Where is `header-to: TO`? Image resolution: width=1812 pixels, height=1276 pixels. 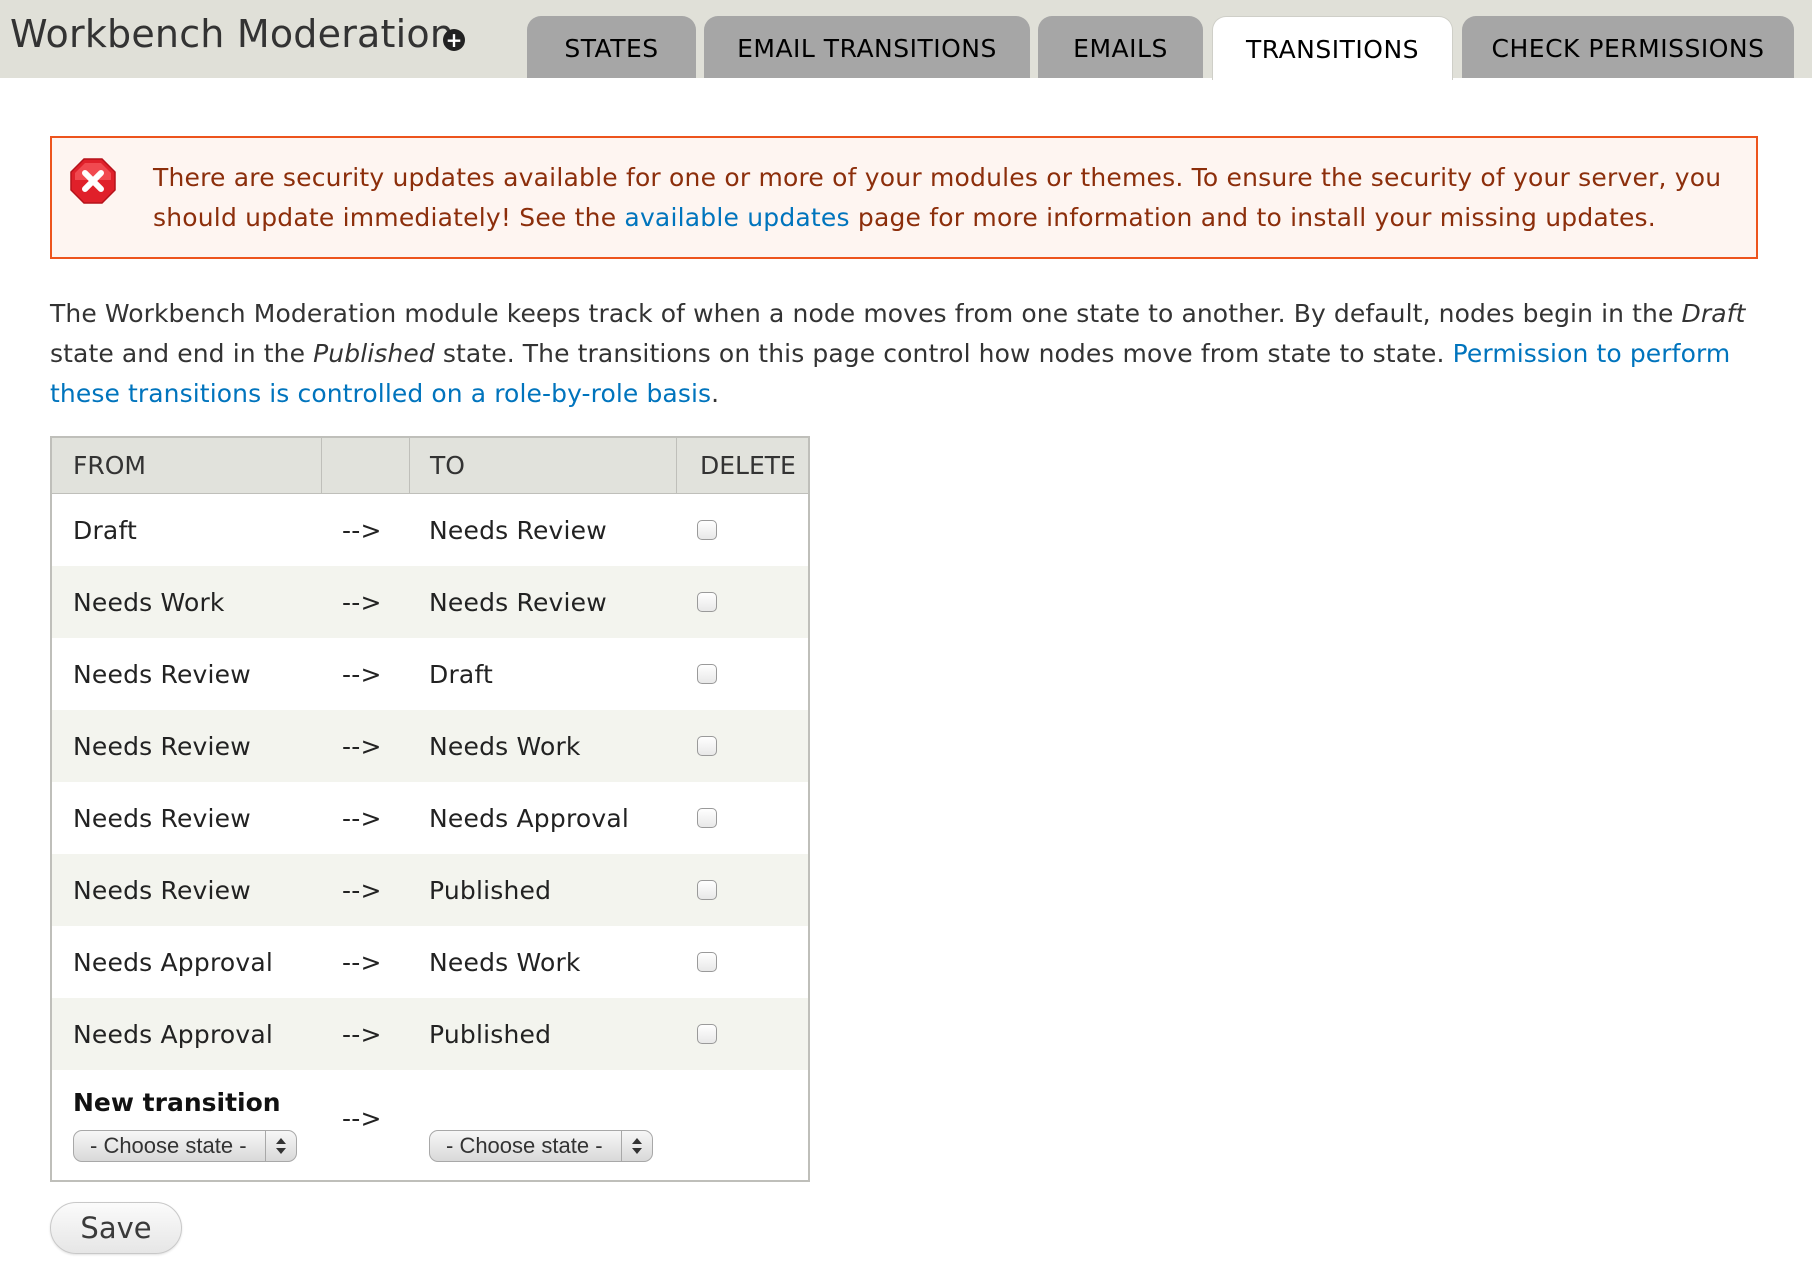
header-to: TO is located at coordinates (447, 465).